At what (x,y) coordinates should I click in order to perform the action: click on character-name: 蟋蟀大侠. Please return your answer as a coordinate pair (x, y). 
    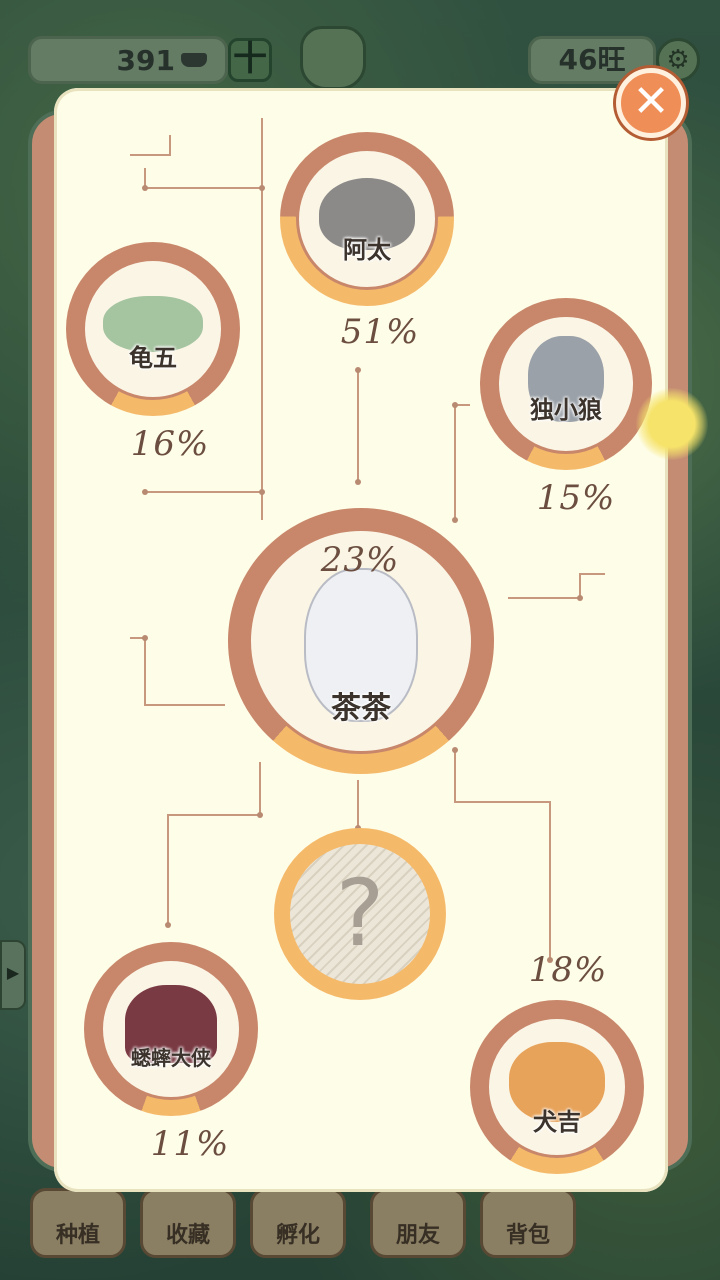
    Looking at the image, I should click on (171, 1058).